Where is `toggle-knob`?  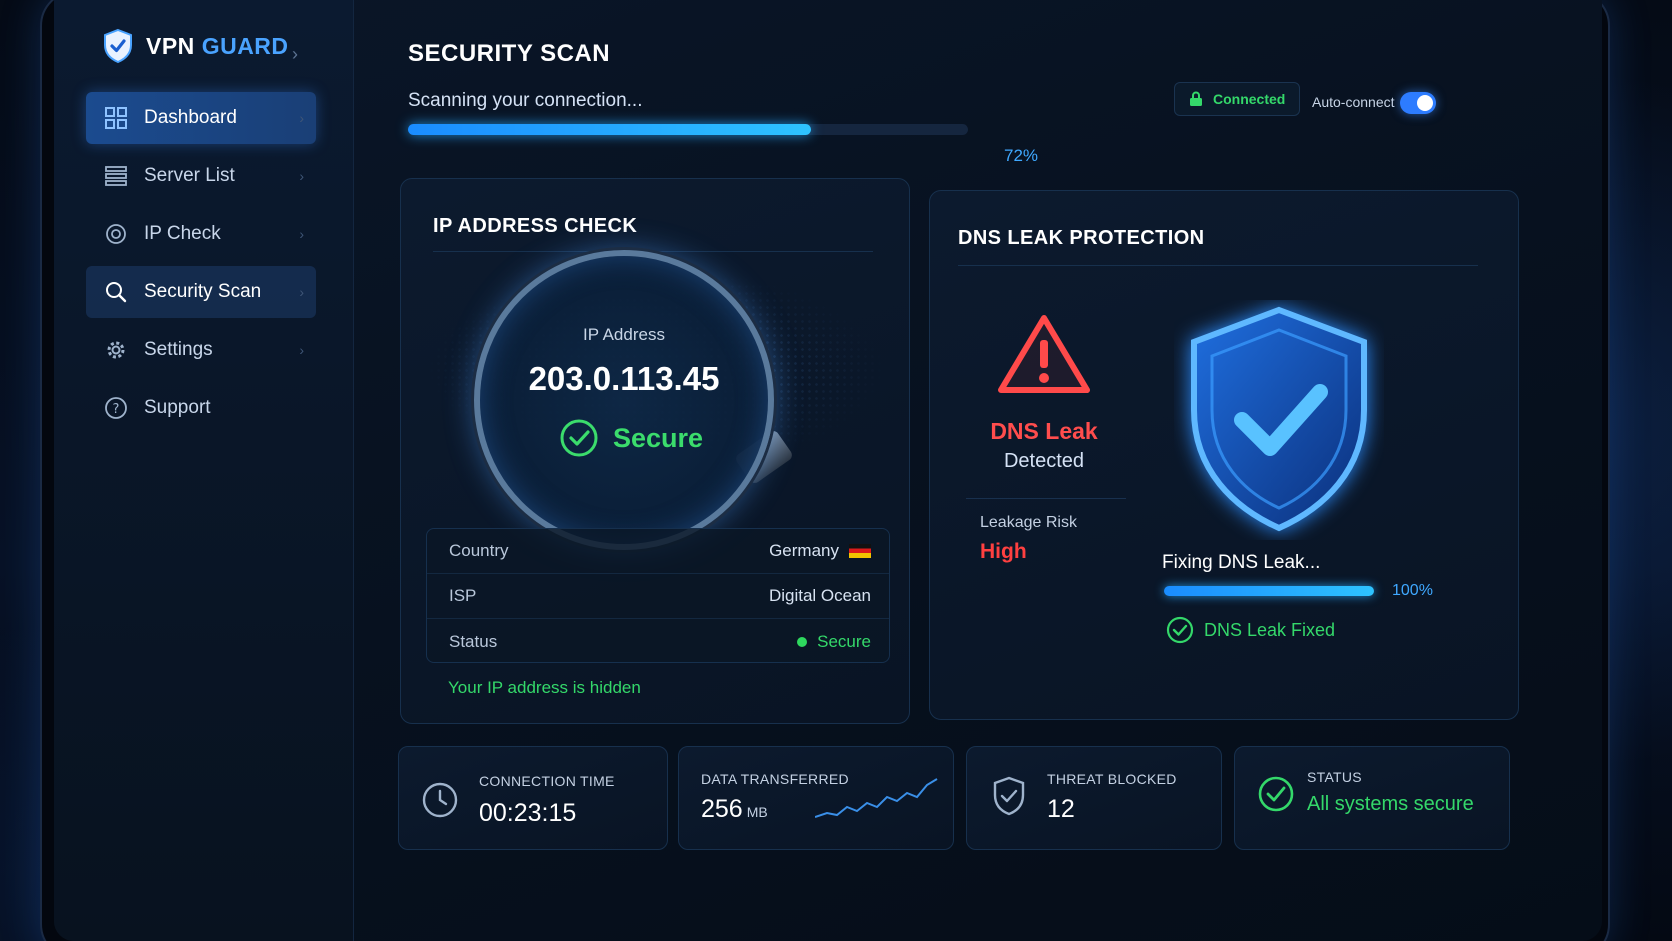 toggle-knob is located at coordinates (1425, 103).